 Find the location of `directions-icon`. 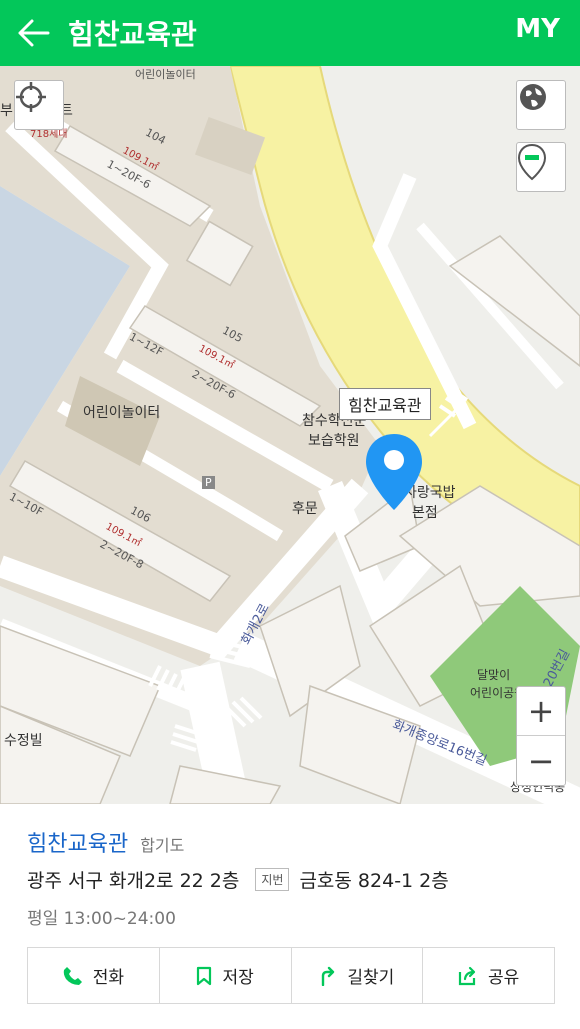

directions-icon is located at coordinates (328, 976).